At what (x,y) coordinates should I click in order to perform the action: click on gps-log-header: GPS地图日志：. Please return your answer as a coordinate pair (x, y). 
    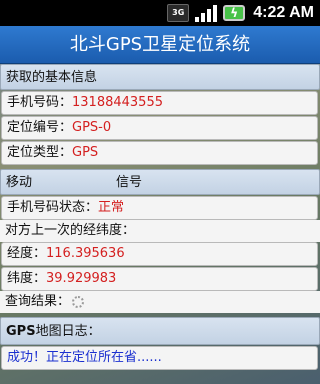
    Looking at the image, I should click on (160, 331).